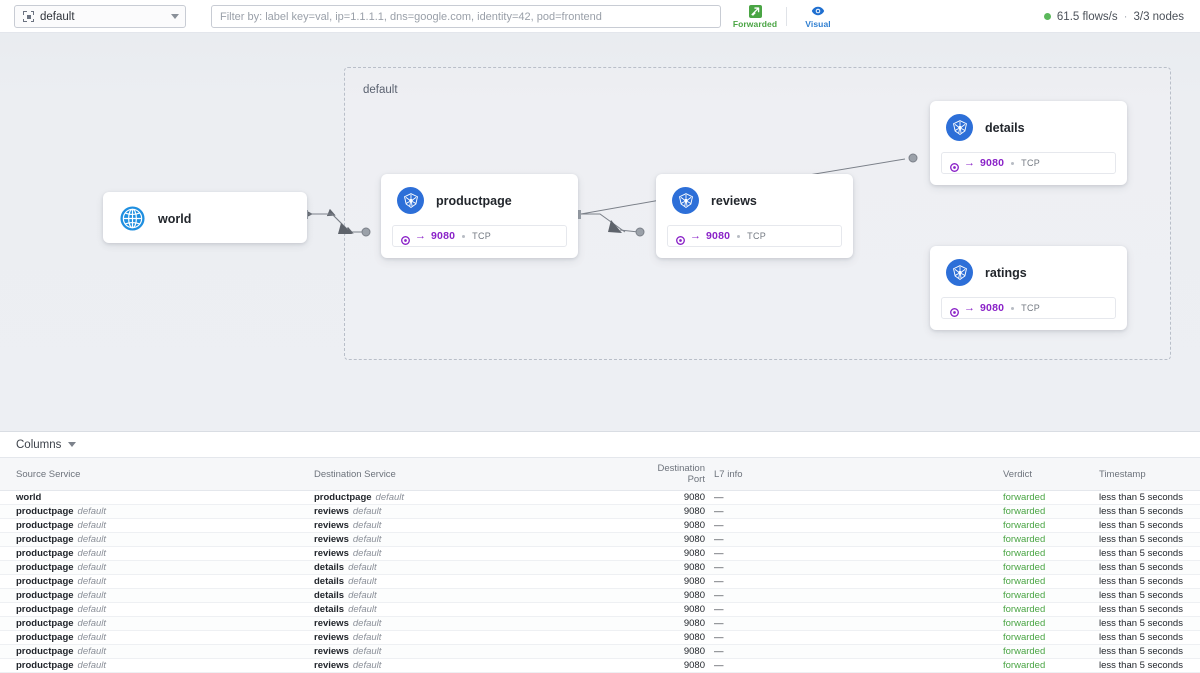 The width and height of the screenshot is (1200, 673). Describe the element at coordinates (992, 308) in the screenshot. I see `port-number: 9080` at that location.